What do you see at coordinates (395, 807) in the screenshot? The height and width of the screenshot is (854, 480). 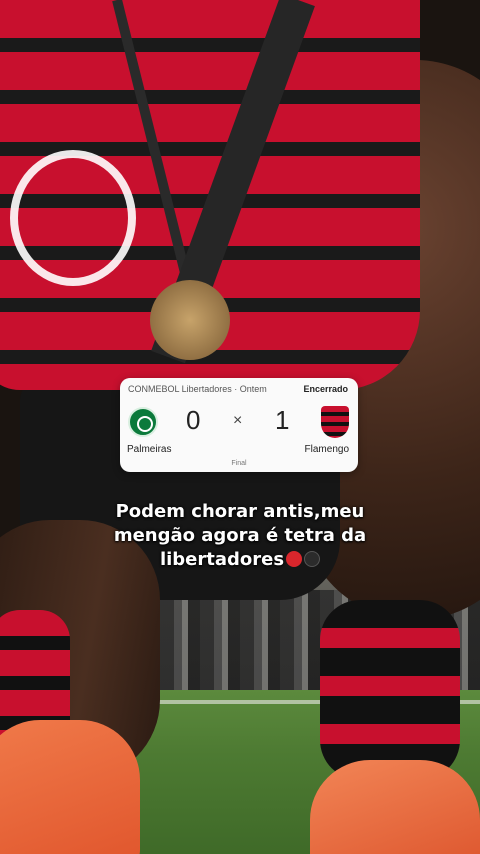 I see `right-boot` at bounding box center [395, 807].